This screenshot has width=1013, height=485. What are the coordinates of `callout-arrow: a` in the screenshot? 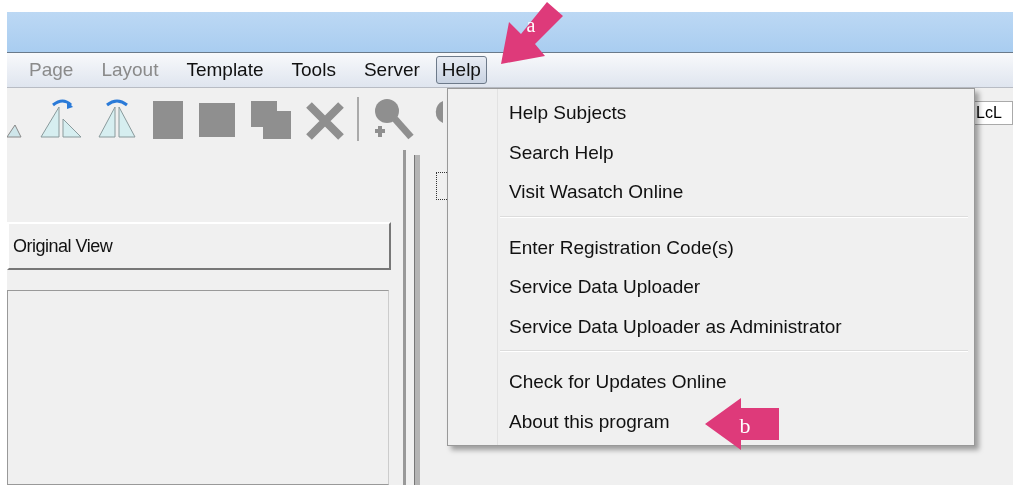 It's located at (532, 33).